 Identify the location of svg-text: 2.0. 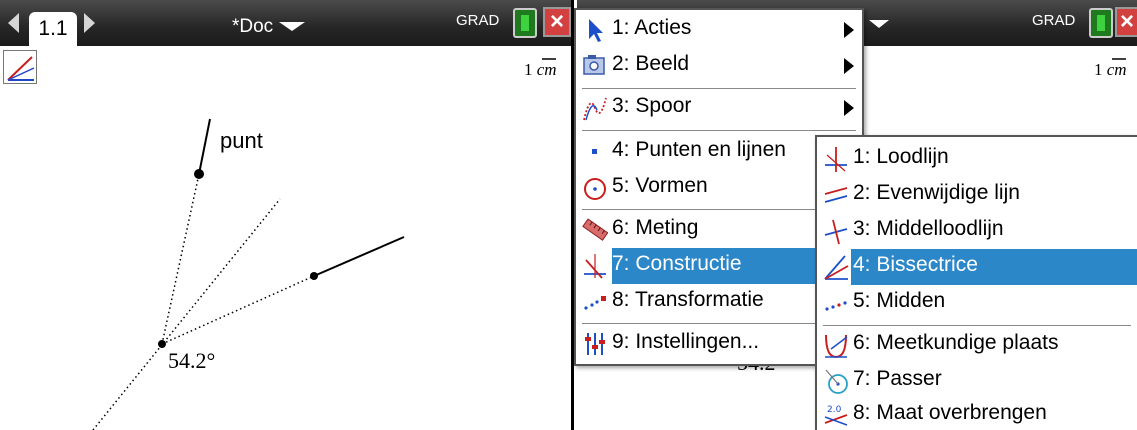
(834, 410).